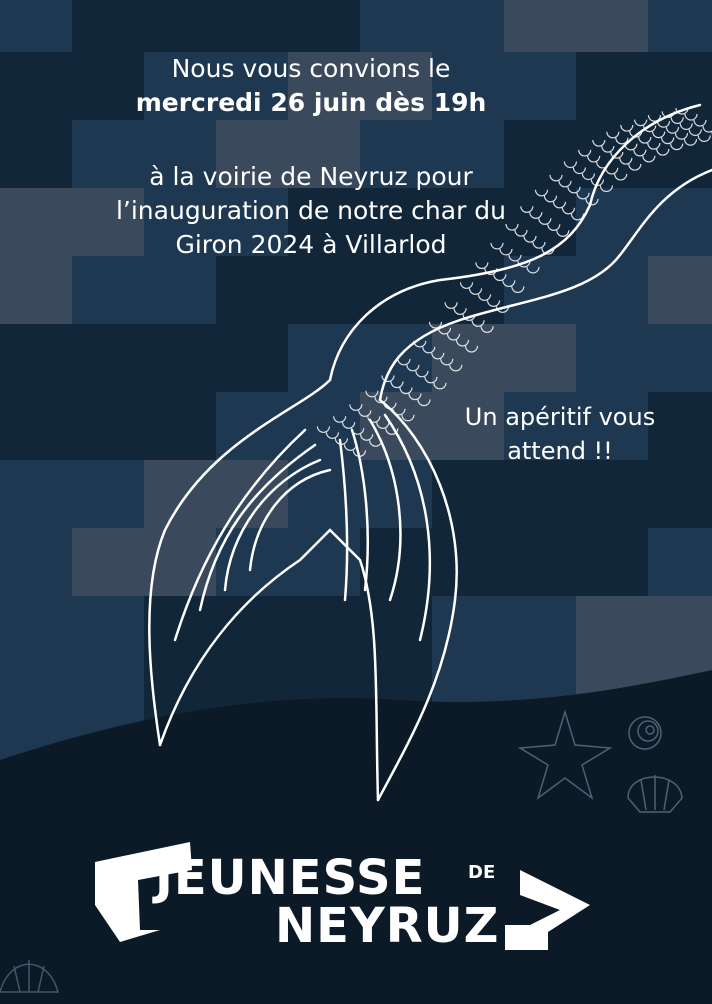 The width and height of the screenshot is (712, 1004). I want to click on aperitif-note: Un apéritif vous attend !!, so click(560, 434).